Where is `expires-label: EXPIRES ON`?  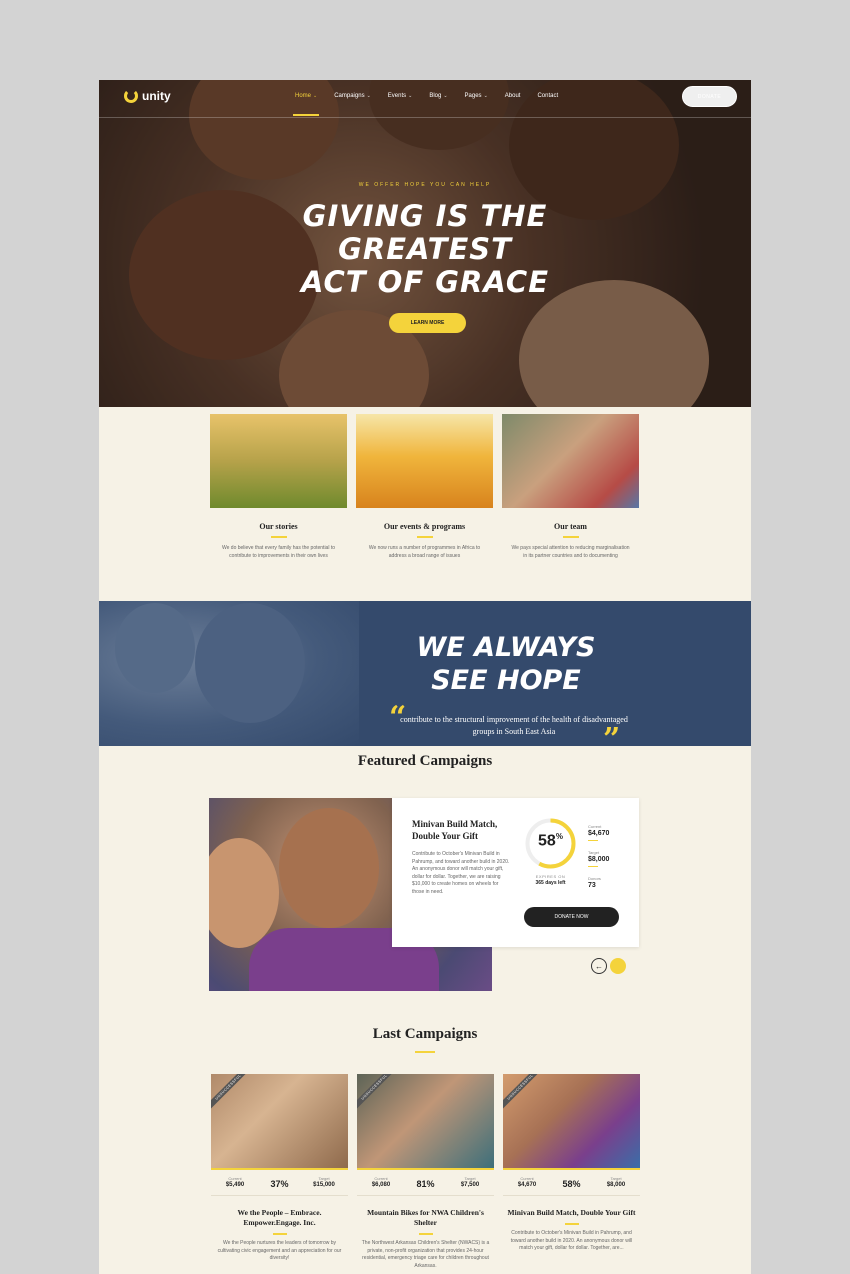 expires-label: EXPIRES ON is located at coordinates (550, 876).